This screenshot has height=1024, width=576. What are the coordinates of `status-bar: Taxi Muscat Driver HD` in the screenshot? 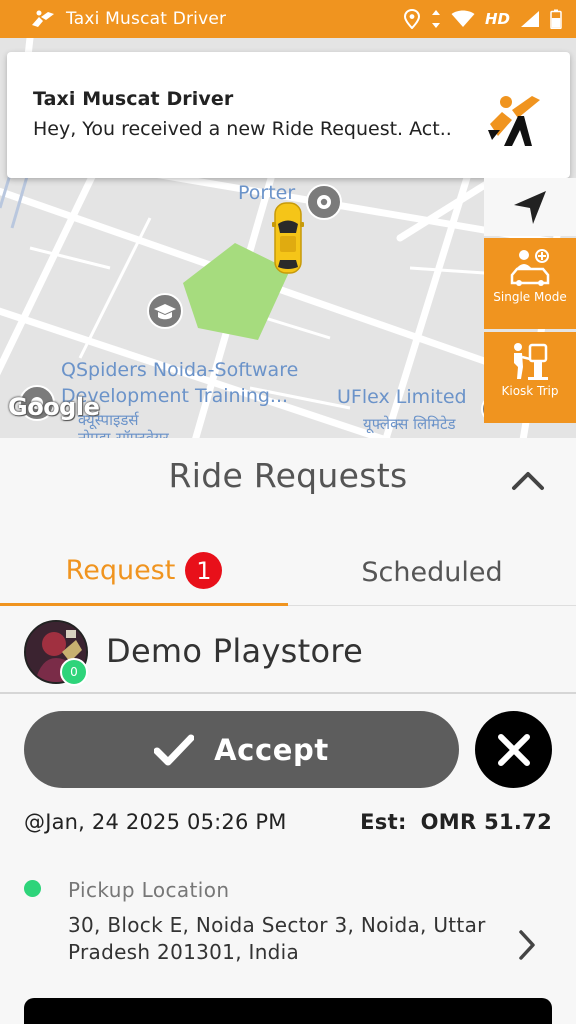 It's located at (288, 19).